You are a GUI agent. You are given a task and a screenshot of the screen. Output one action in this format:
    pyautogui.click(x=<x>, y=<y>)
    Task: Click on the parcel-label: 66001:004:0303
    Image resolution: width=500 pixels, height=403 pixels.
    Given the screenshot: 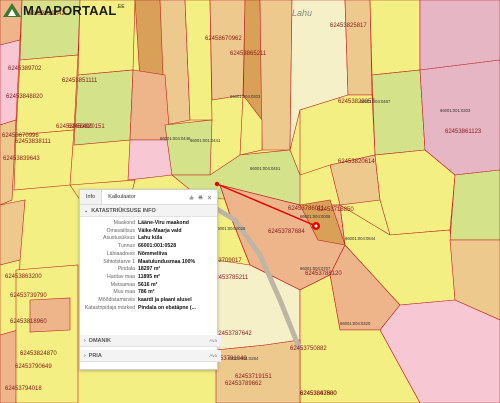 What is the action you would take?
    pyautogui.click(x=245, y=96)
    